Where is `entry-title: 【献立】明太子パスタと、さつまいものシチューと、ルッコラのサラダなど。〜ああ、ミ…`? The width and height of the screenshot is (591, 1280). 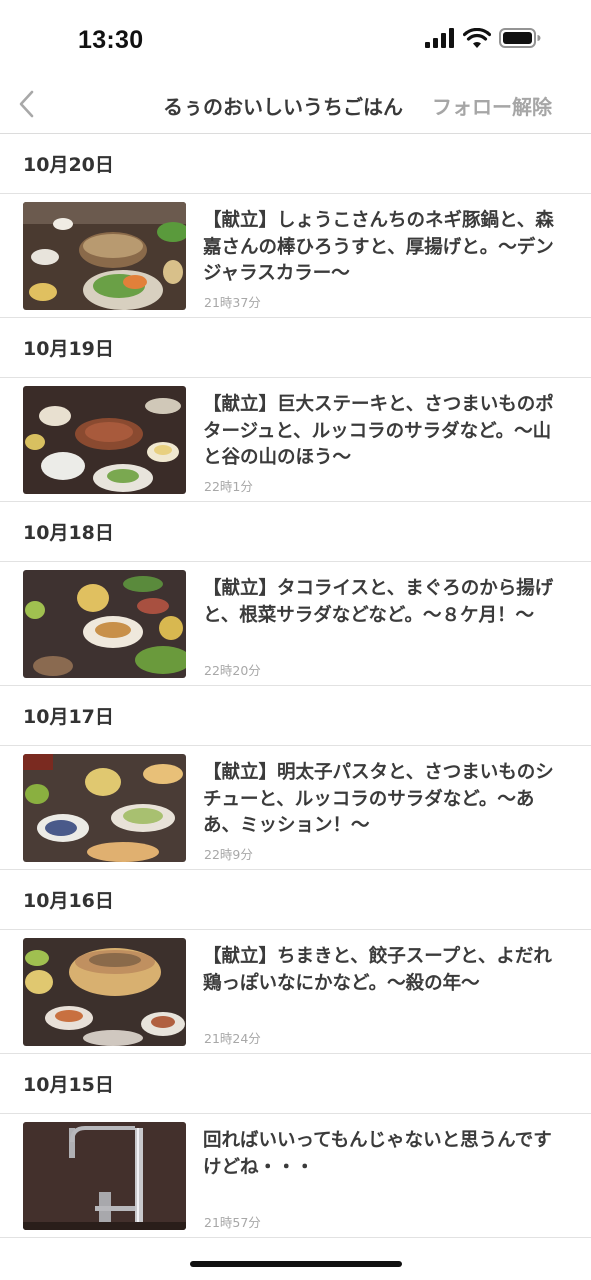
entry-title: 【献立】明太子パスタと、さつまいものシチューと、ルッコラのサラダなど。〜ああ、ミ… is located at coordinates (378, 799).